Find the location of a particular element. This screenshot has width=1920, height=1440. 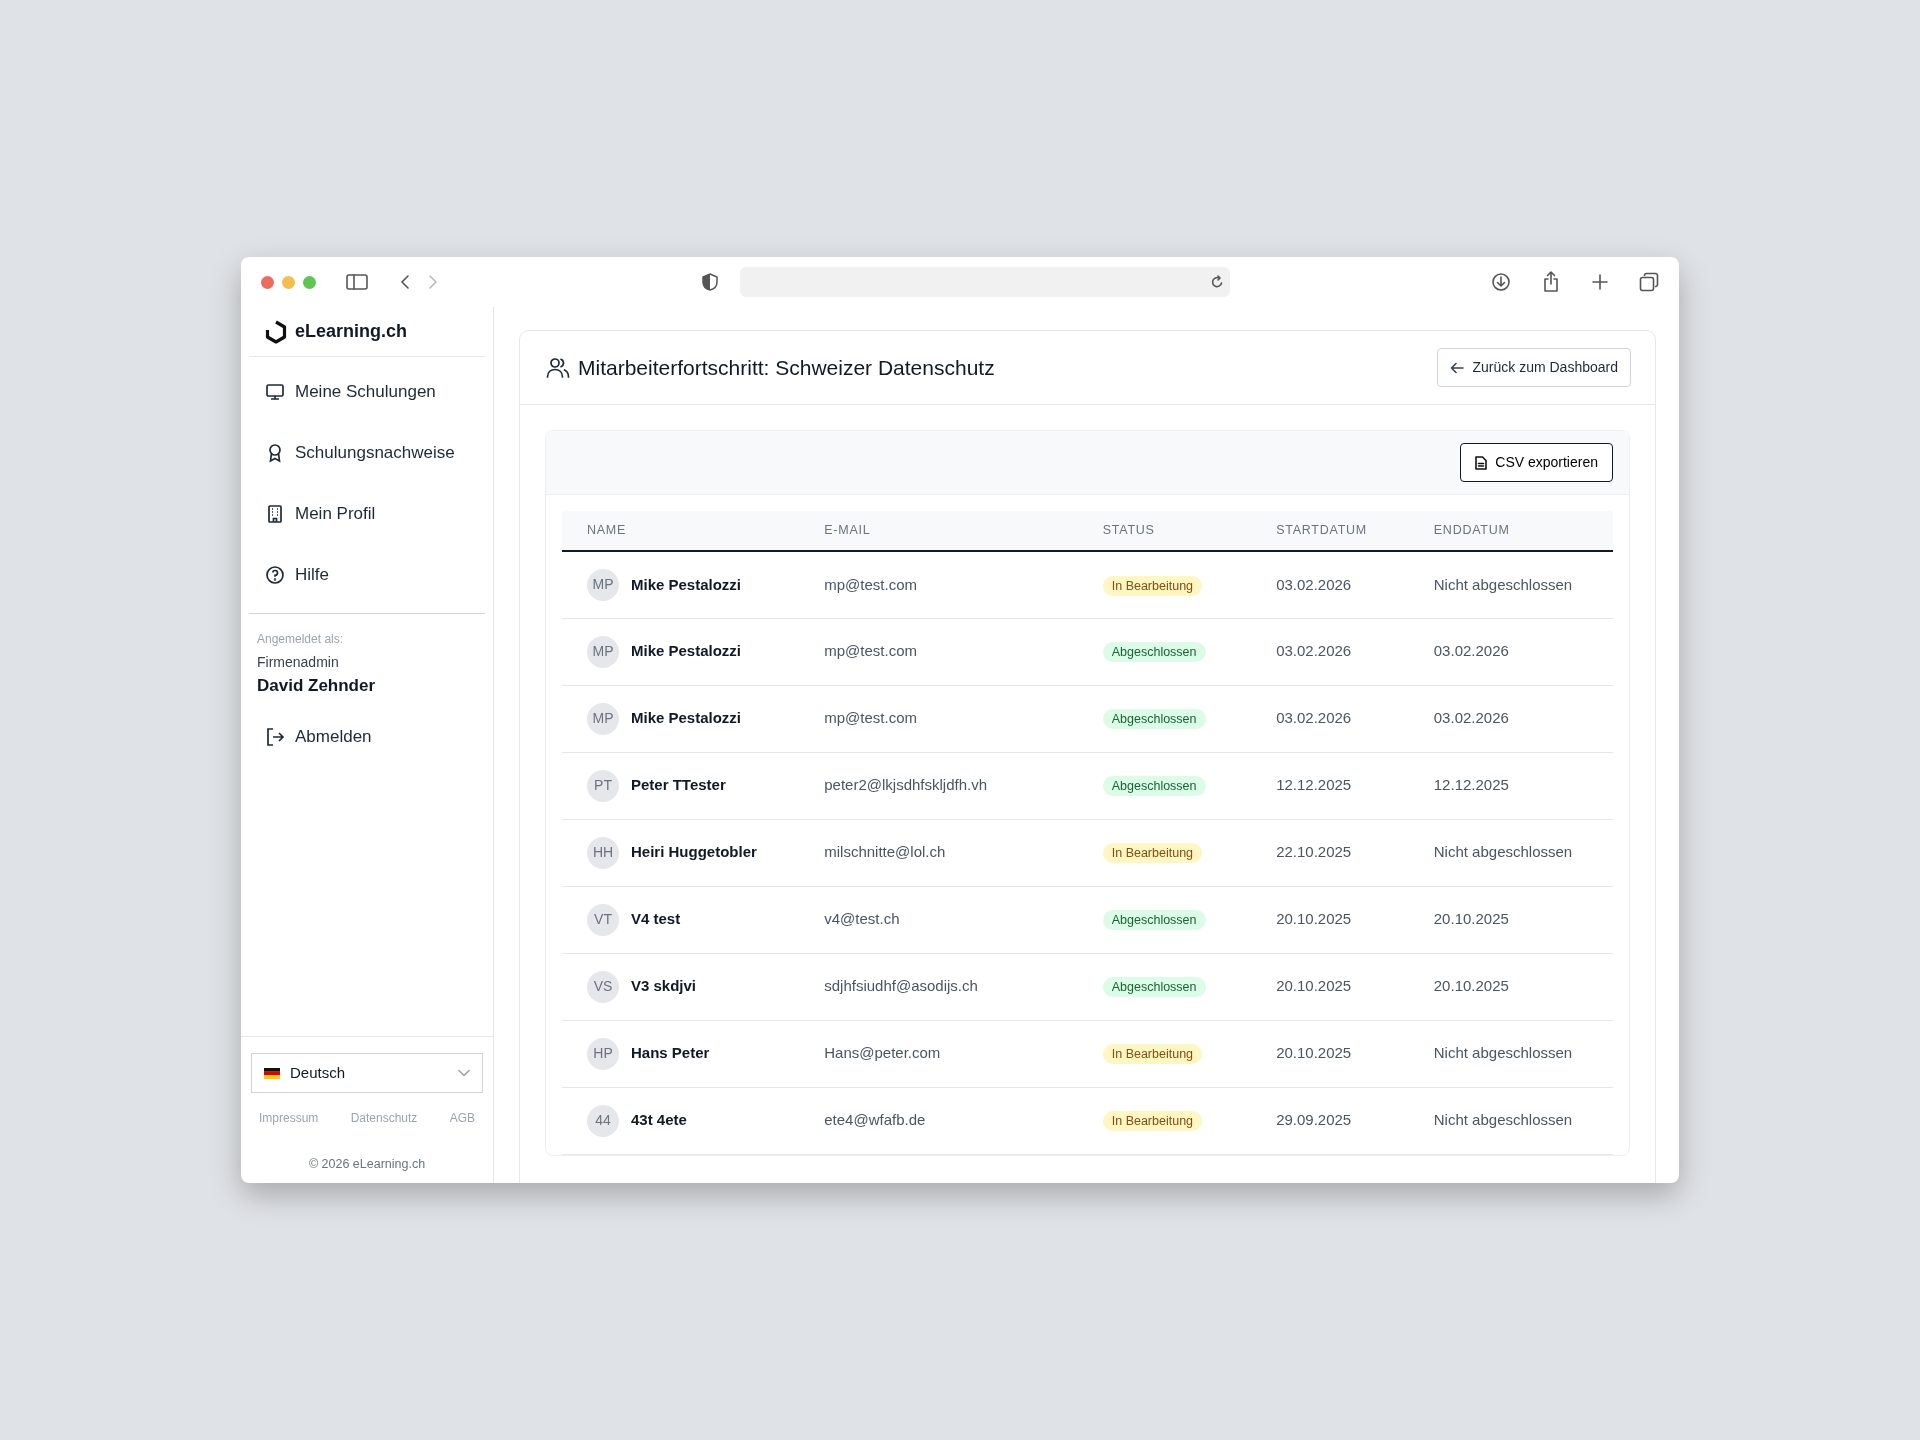

avatar: PT is located at coordinates (603, 785).